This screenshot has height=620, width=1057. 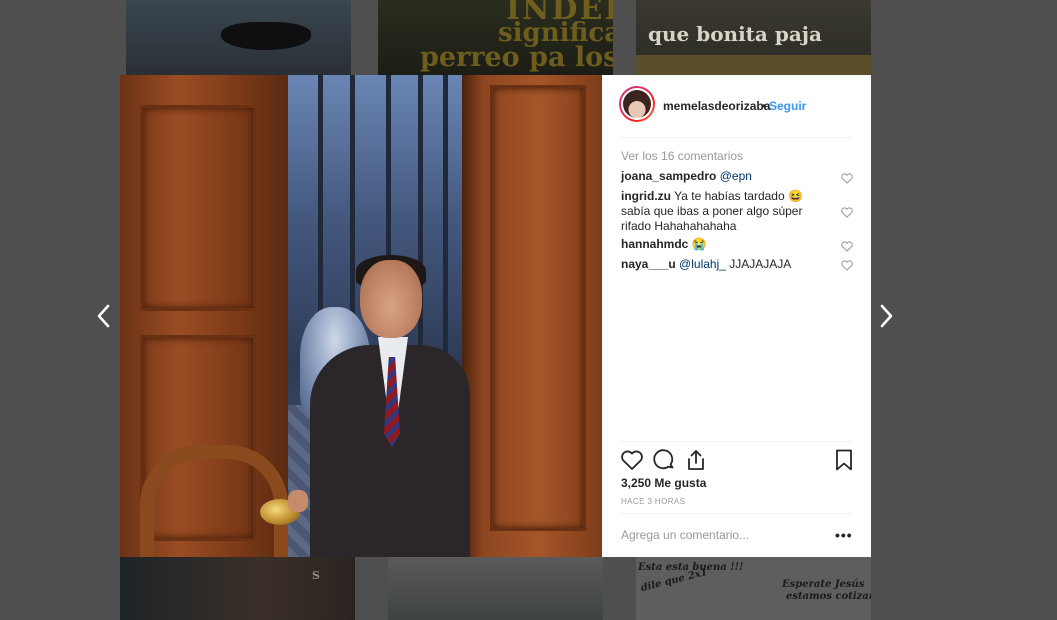 I want to click on comment-username: joana_sampedro, so click(x=668, y=176).